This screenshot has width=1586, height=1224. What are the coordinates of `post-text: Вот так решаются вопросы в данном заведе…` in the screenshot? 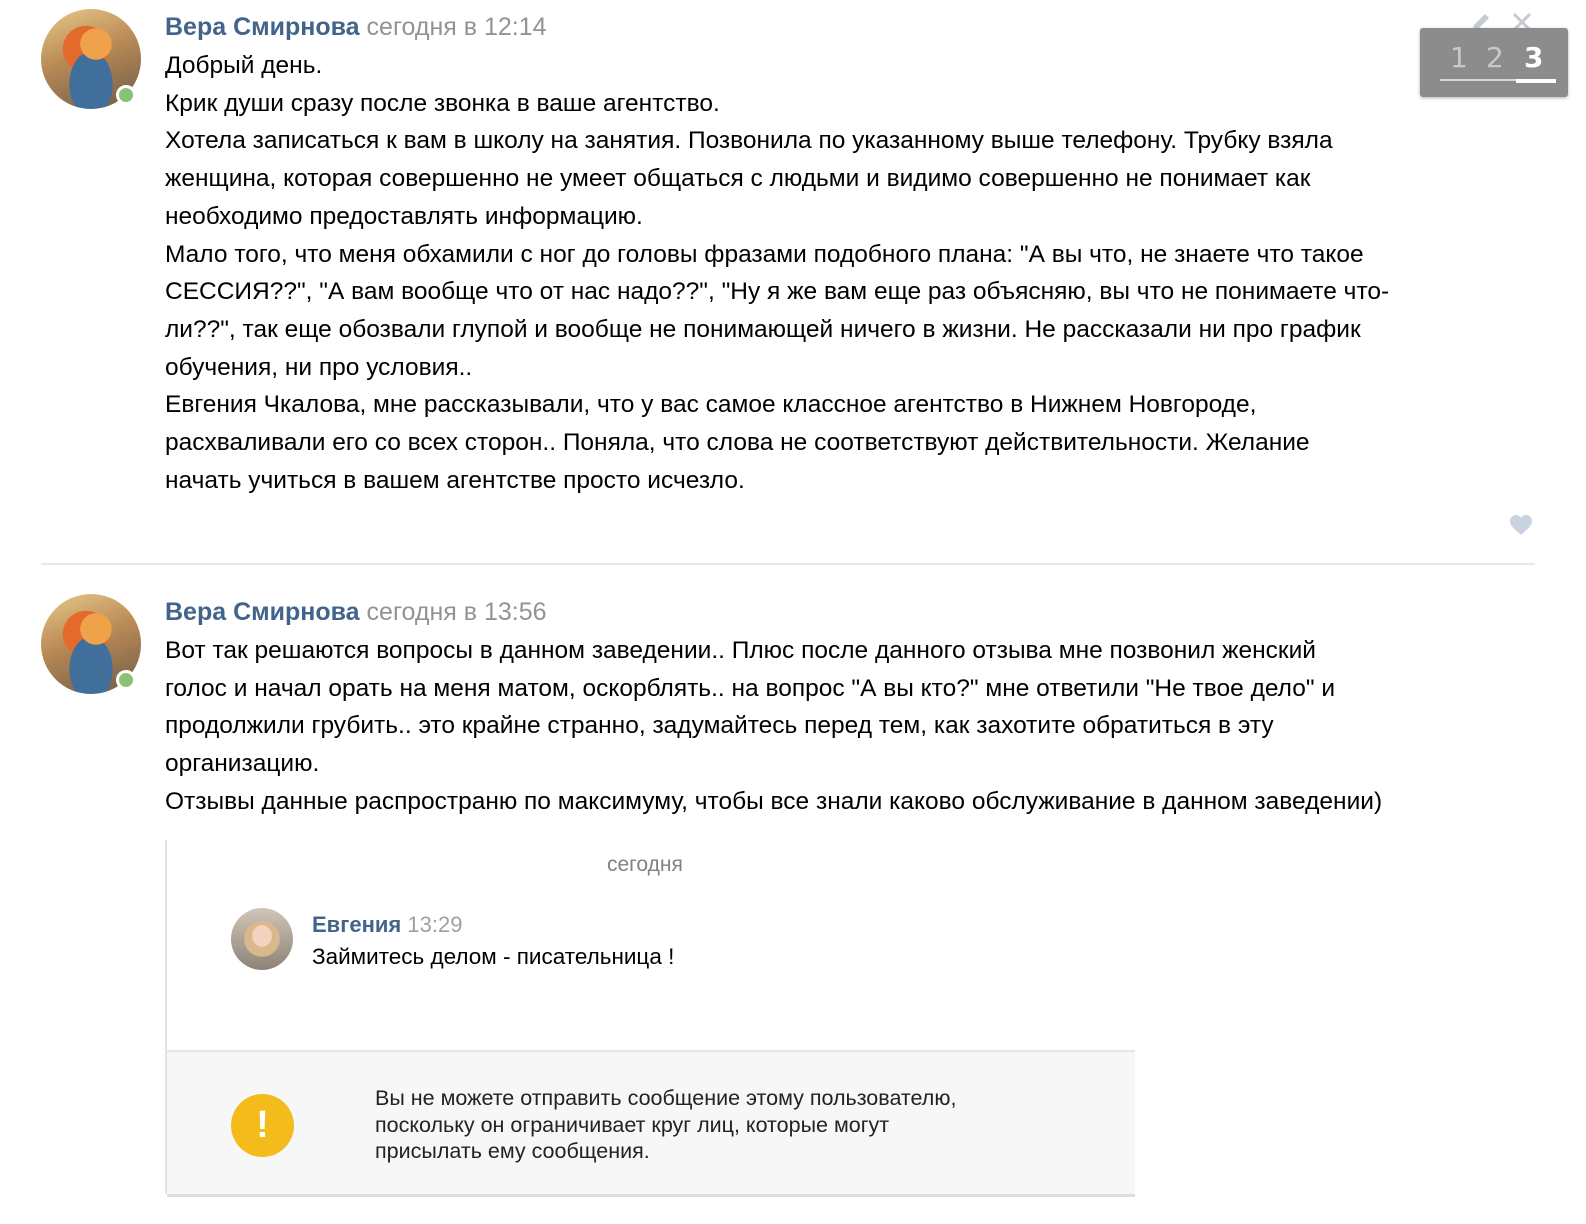 It's located at (773, 726).